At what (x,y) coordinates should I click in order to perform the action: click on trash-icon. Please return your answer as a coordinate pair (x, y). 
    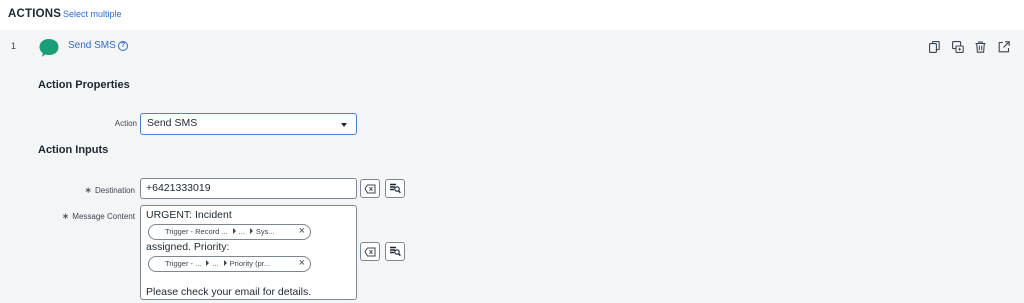
    Looking at the image, I should click on (980, 46).